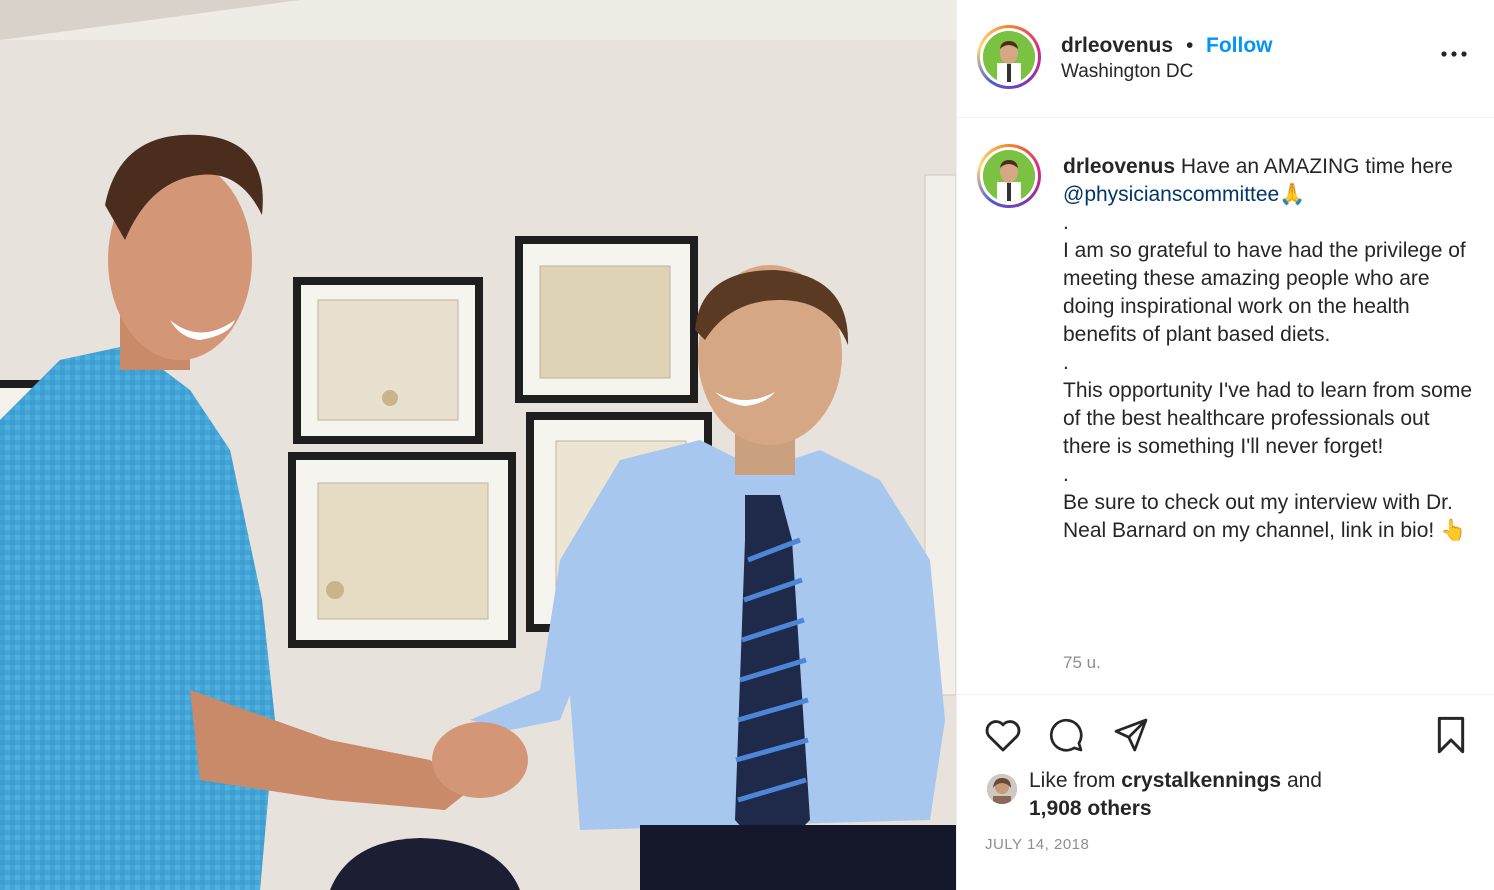 This screenshot has height=890, width=1494. What do you see at coordinates (1314, 166) in the screenshot?
I see `caption-line1: Have an AMAZING time here` at bounding box center [1314, 166].